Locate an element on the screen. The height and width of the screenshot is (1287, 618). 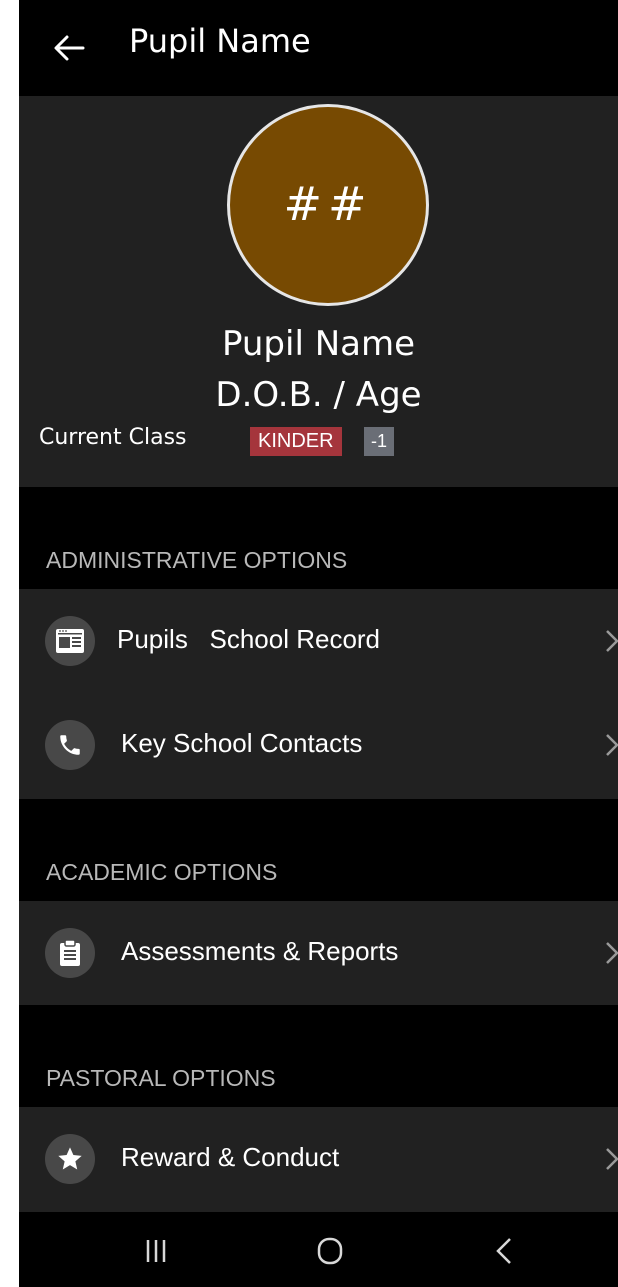
avatar: ## is located at coordinates (328, 205).